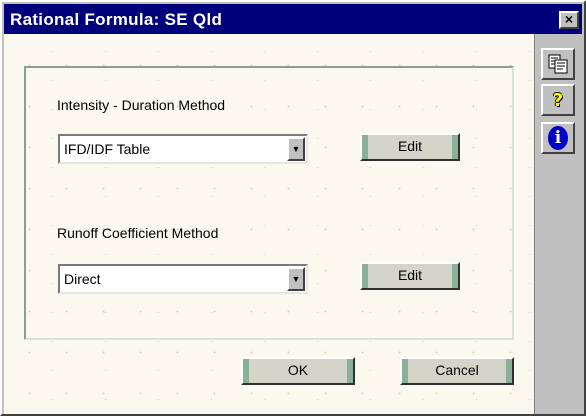 The width and height of the screenshot is (586, 416). What do you see at coordinates (457, 371) in the screenshot?
I see `cancel-button: Cancel` at bounding box center [457, 371].